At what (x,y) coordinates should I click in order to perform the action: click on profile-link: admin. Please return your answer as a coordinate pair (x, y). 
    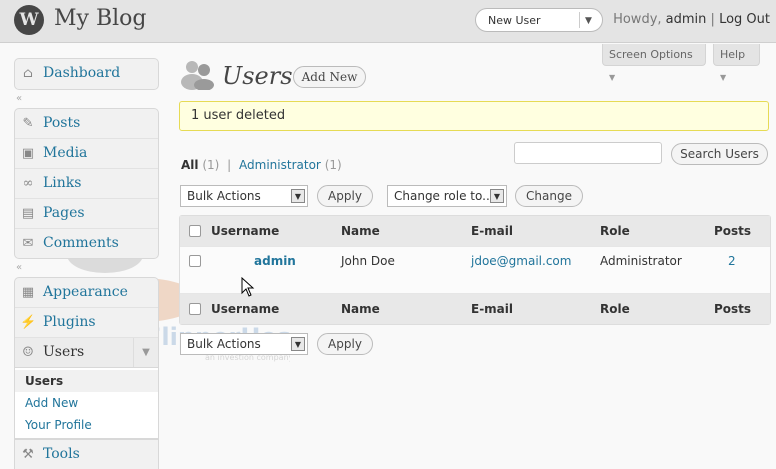
    Looking at the image, I should click on (686, 19).